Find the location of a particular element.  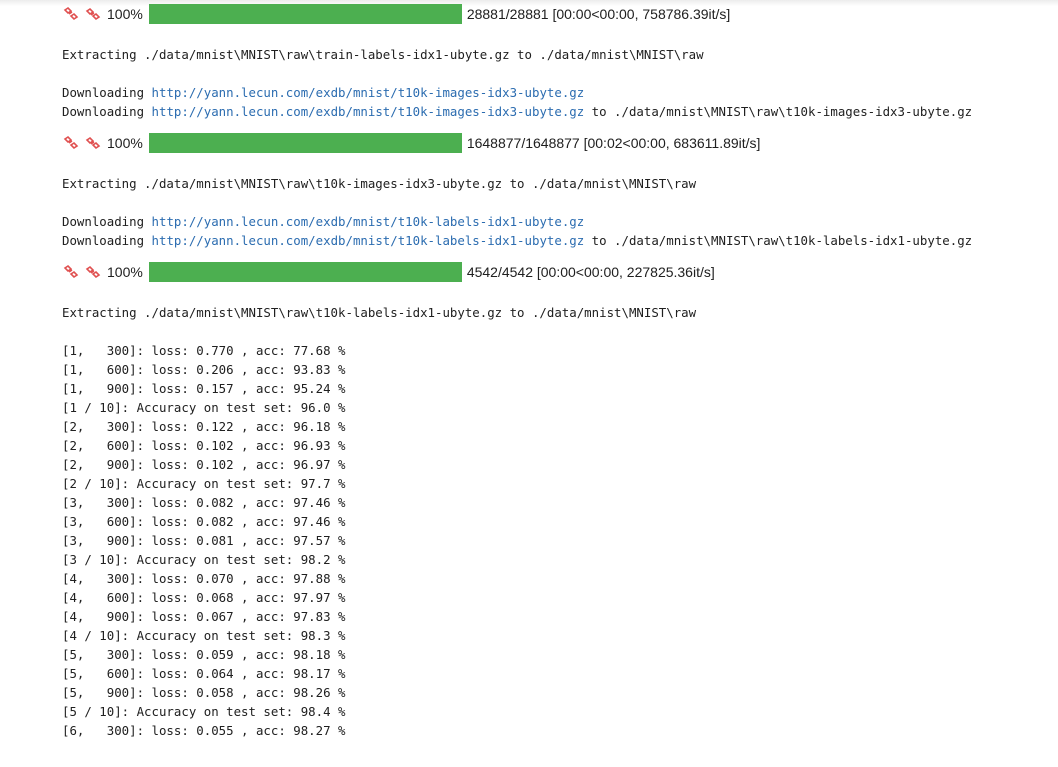

progress-stats: 28881/28881 [00:00<00:00, 758786.39it/s] is located at coordinates (598, 14).